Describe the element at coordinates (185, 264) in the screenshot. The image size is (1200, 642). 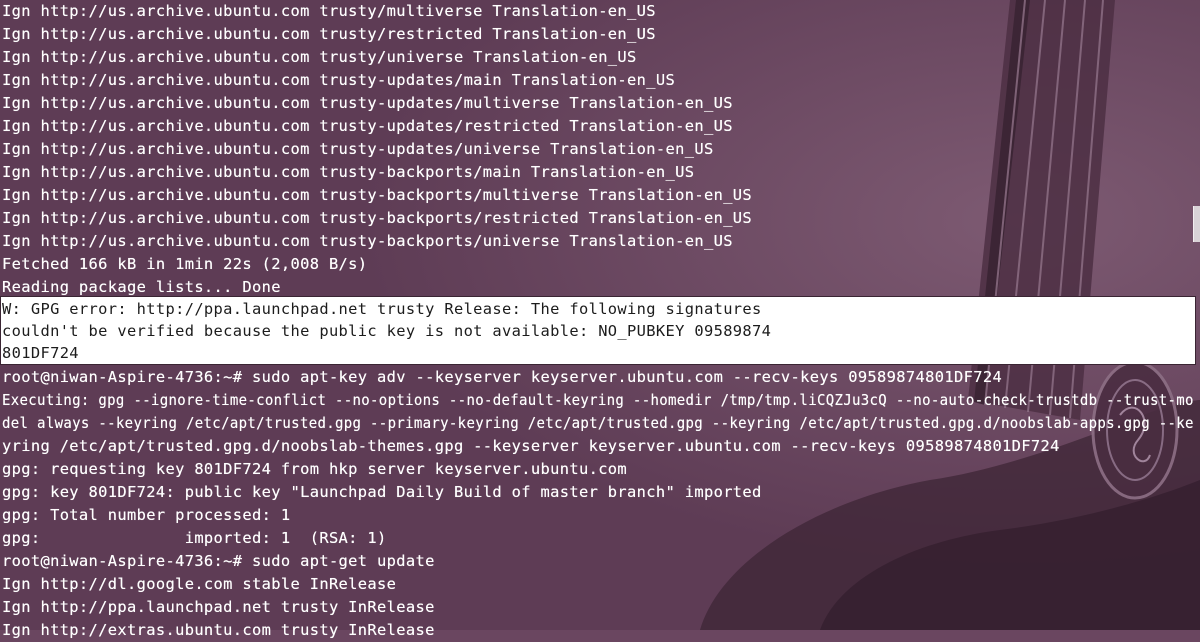
I see `terminal-line: Fetched 166 kB in 1min 22s (2,008 B/s)` at that location.